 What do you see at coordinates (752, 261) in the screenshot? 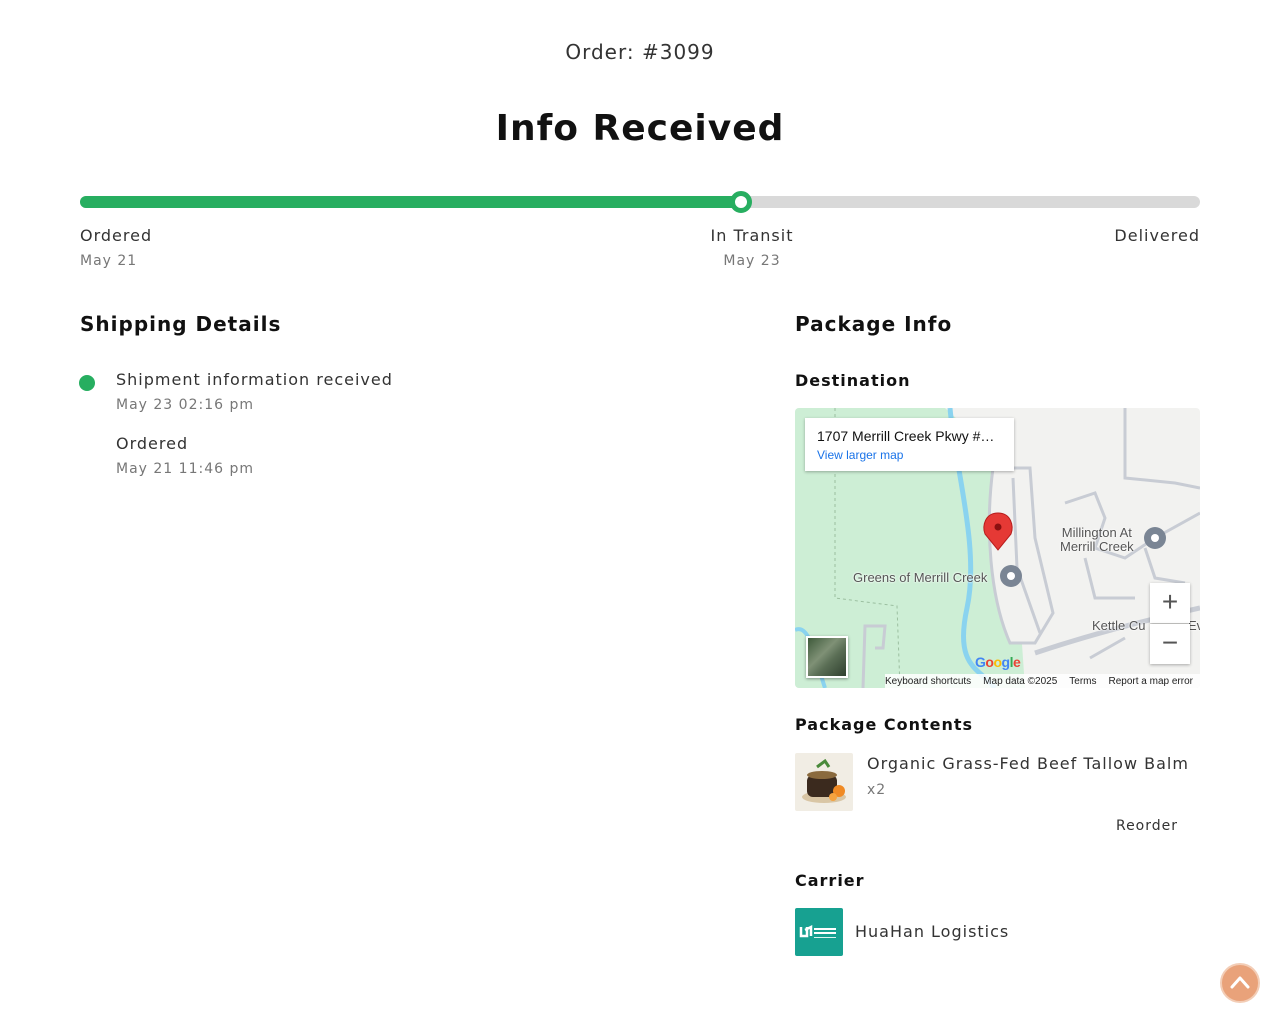
I see `step-date: May 23` at bounding box center [752, 261].